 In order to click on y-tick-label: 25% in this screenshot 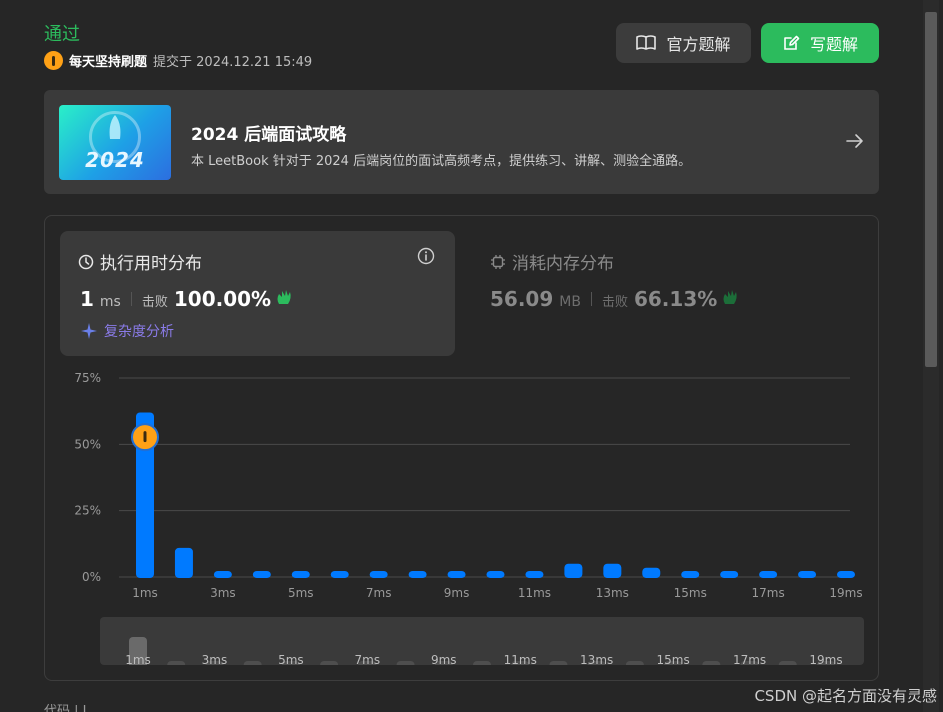, I will do `click(87, 511)`.